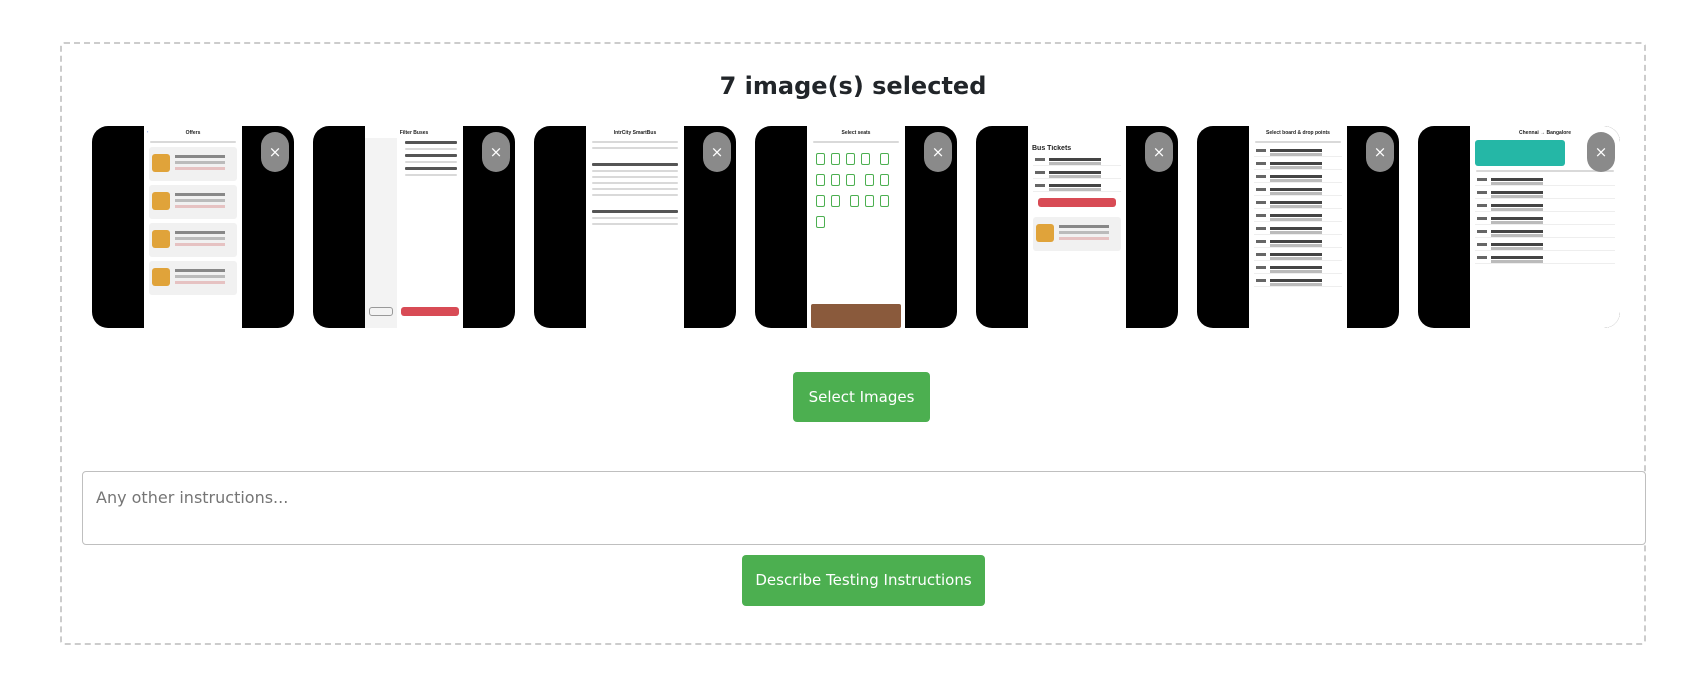 The height and width of the screenshot is (683, 1706). I want to click on thumbnail-screenshot: Bus Tickets, so click(1077, 227).